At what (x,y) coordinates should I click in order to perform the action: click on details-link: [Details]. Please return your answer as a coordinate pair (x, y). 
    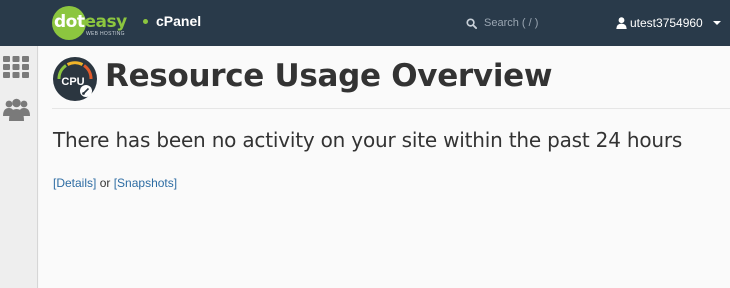
    Looking at the image, I should click on (74, 183).